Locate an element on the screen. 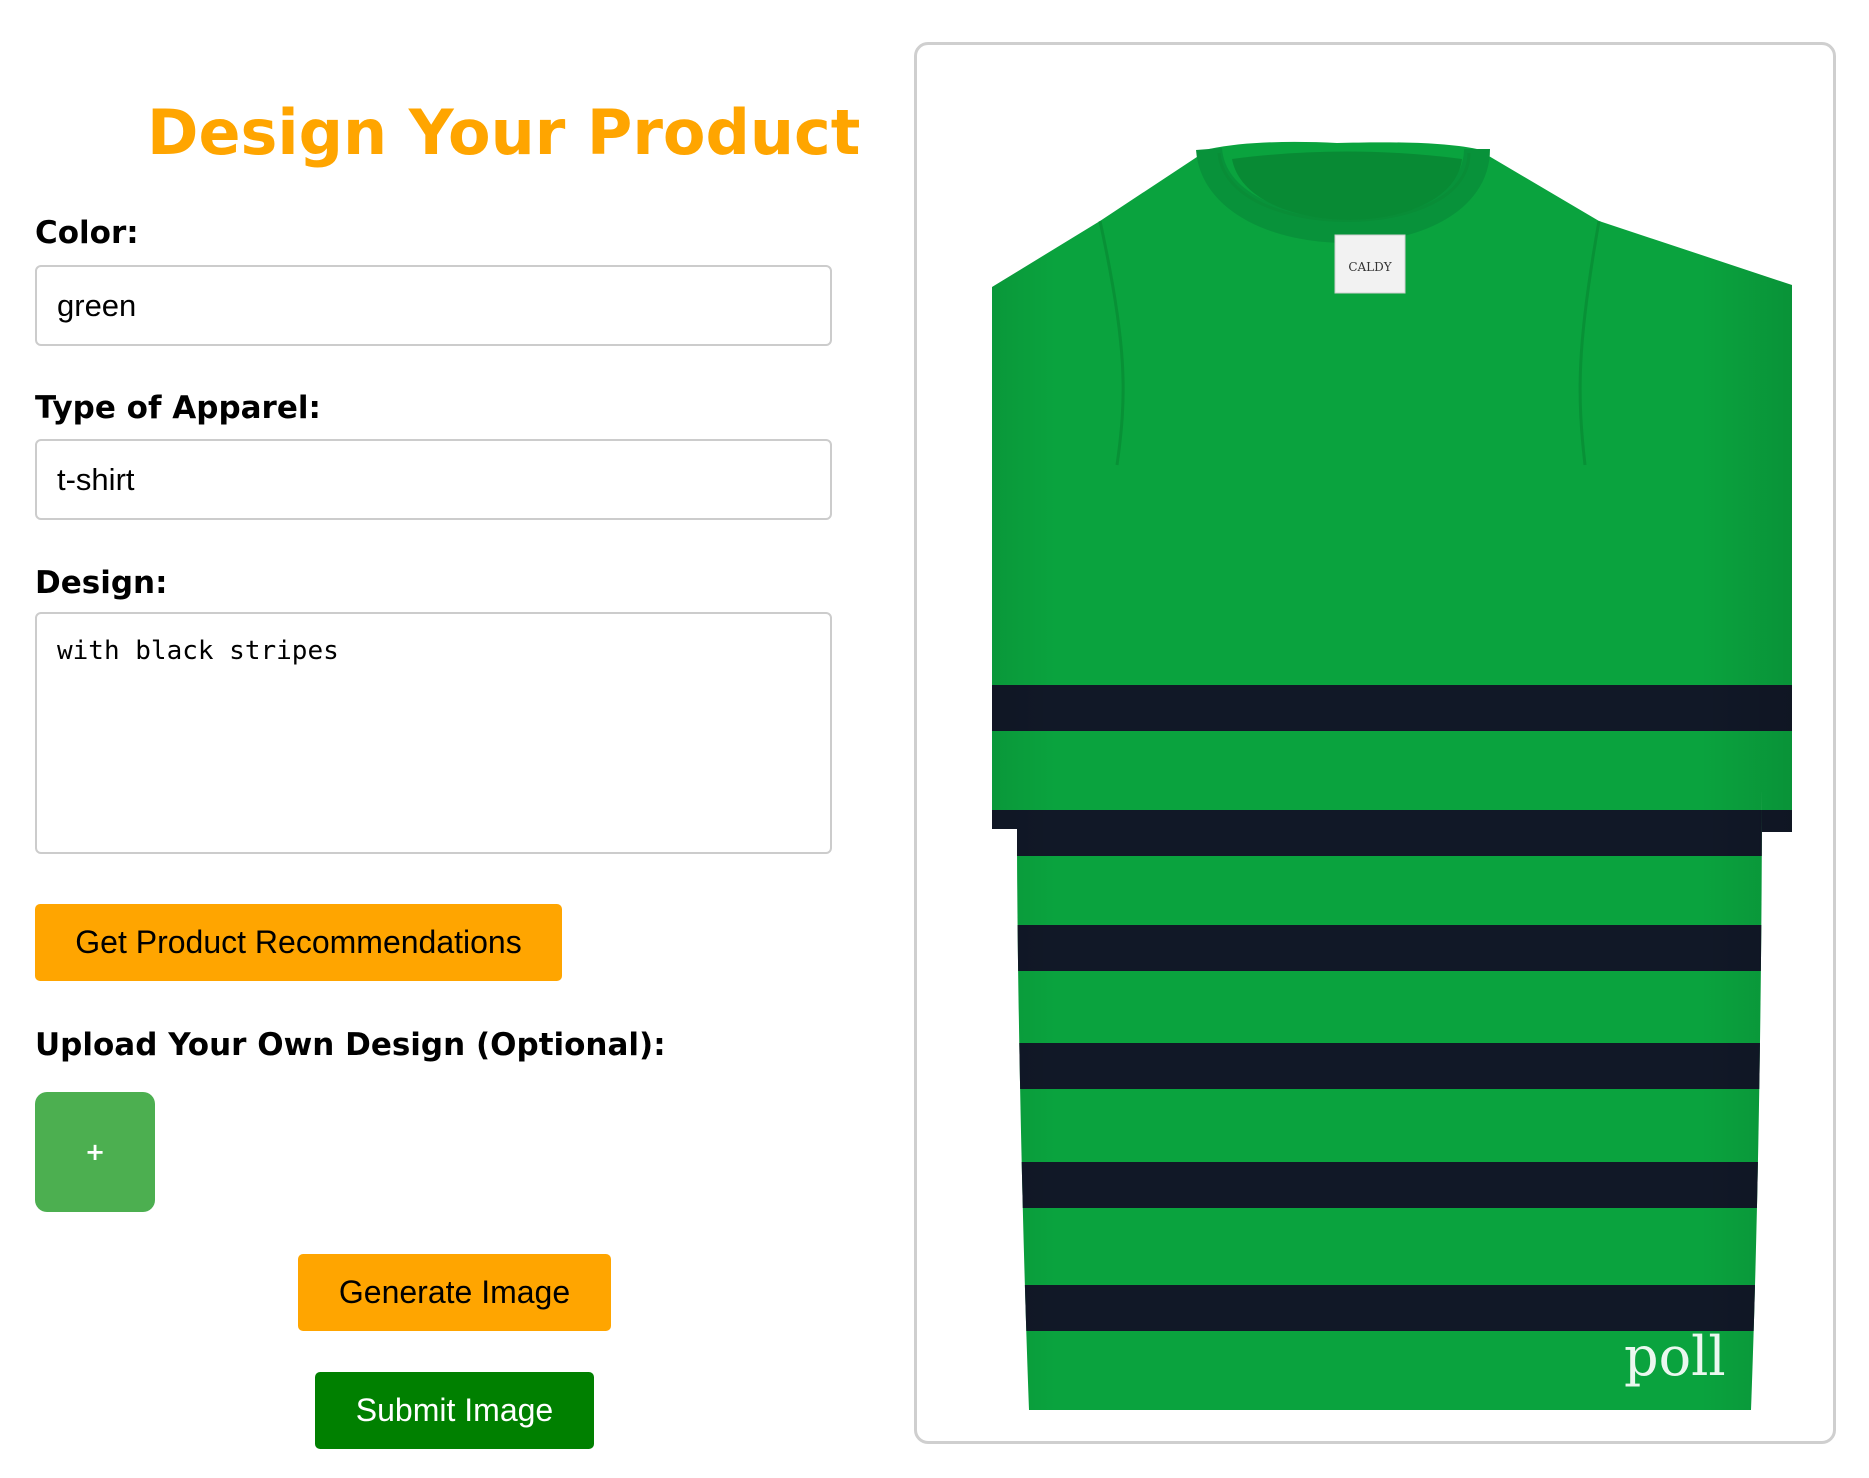 Image resolution: width=1869 pixels, height=1478 pixels. get-recommendations-button: Get Product Recommendations is located at coordinates (298, 942).